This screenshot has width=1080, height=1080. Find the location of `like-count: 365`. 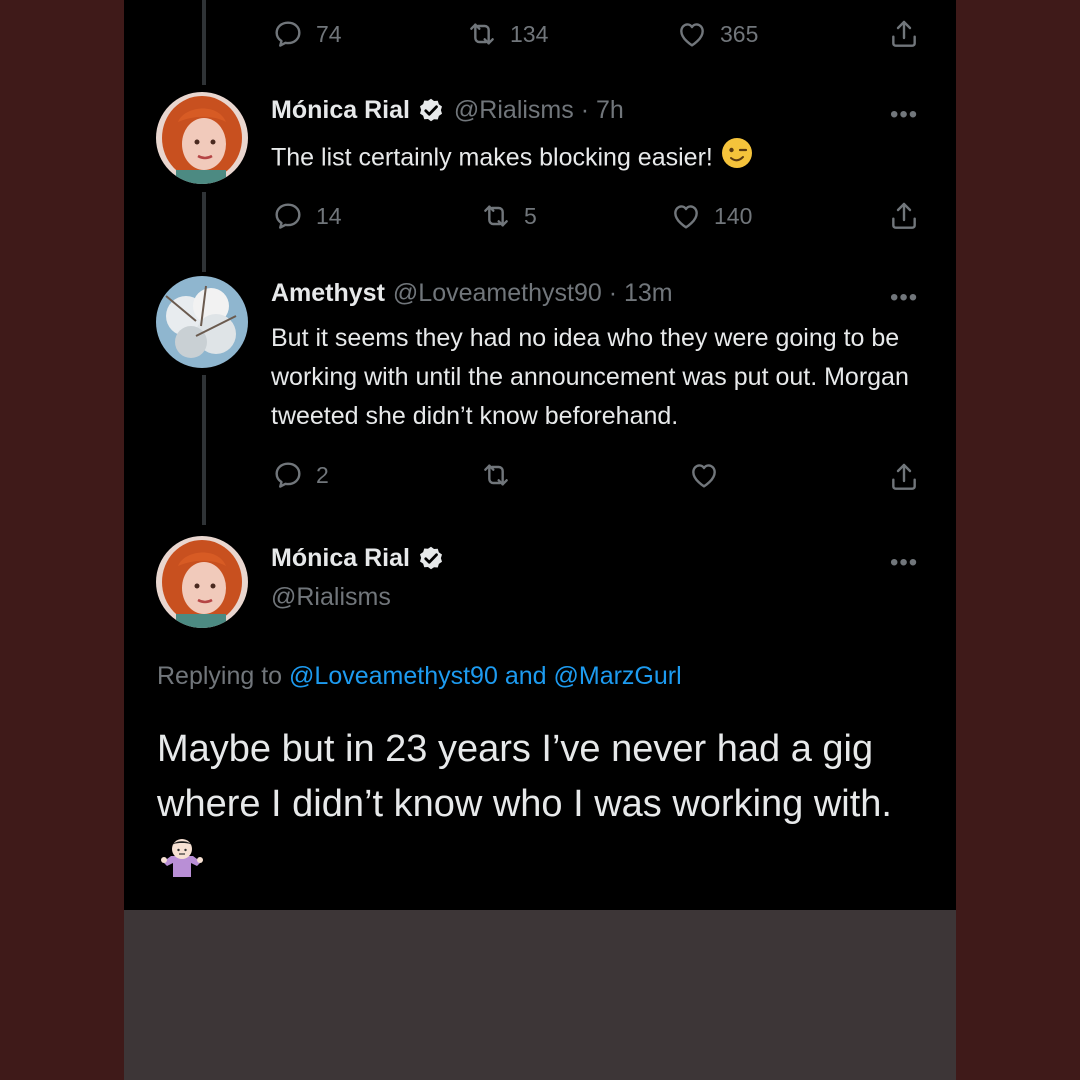

like-count: 365 is located at coordinates (739, 33).